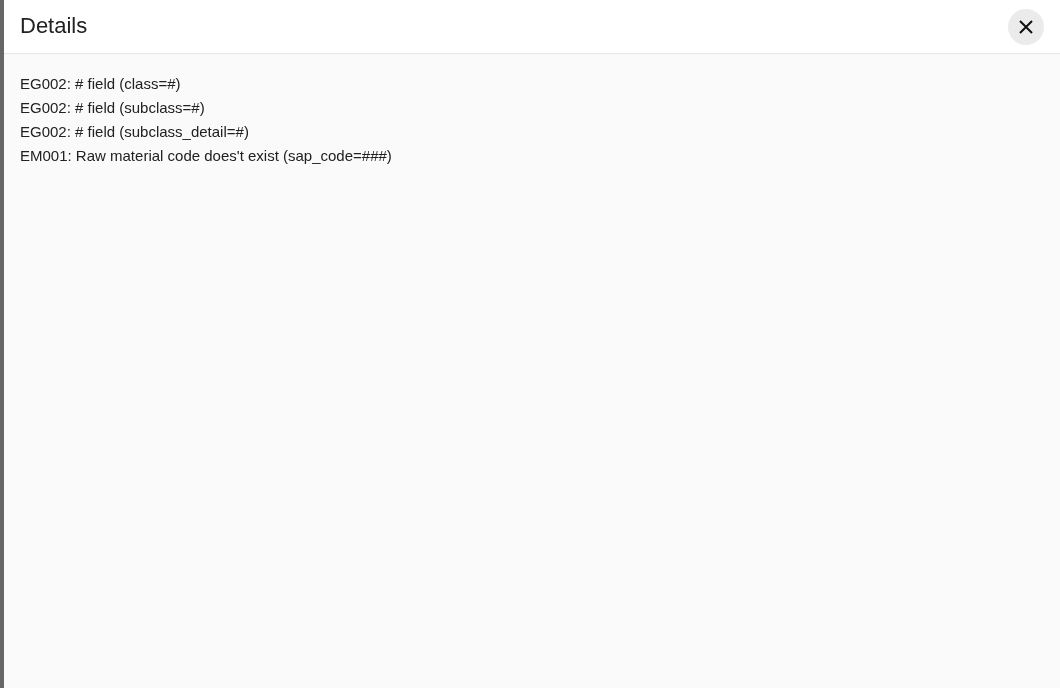  What do you see at coordinates (135, 132) in the screenshot?
I see `error-message: EG002: # field (subclass_detail=#)` at bounding box center [135, 132].